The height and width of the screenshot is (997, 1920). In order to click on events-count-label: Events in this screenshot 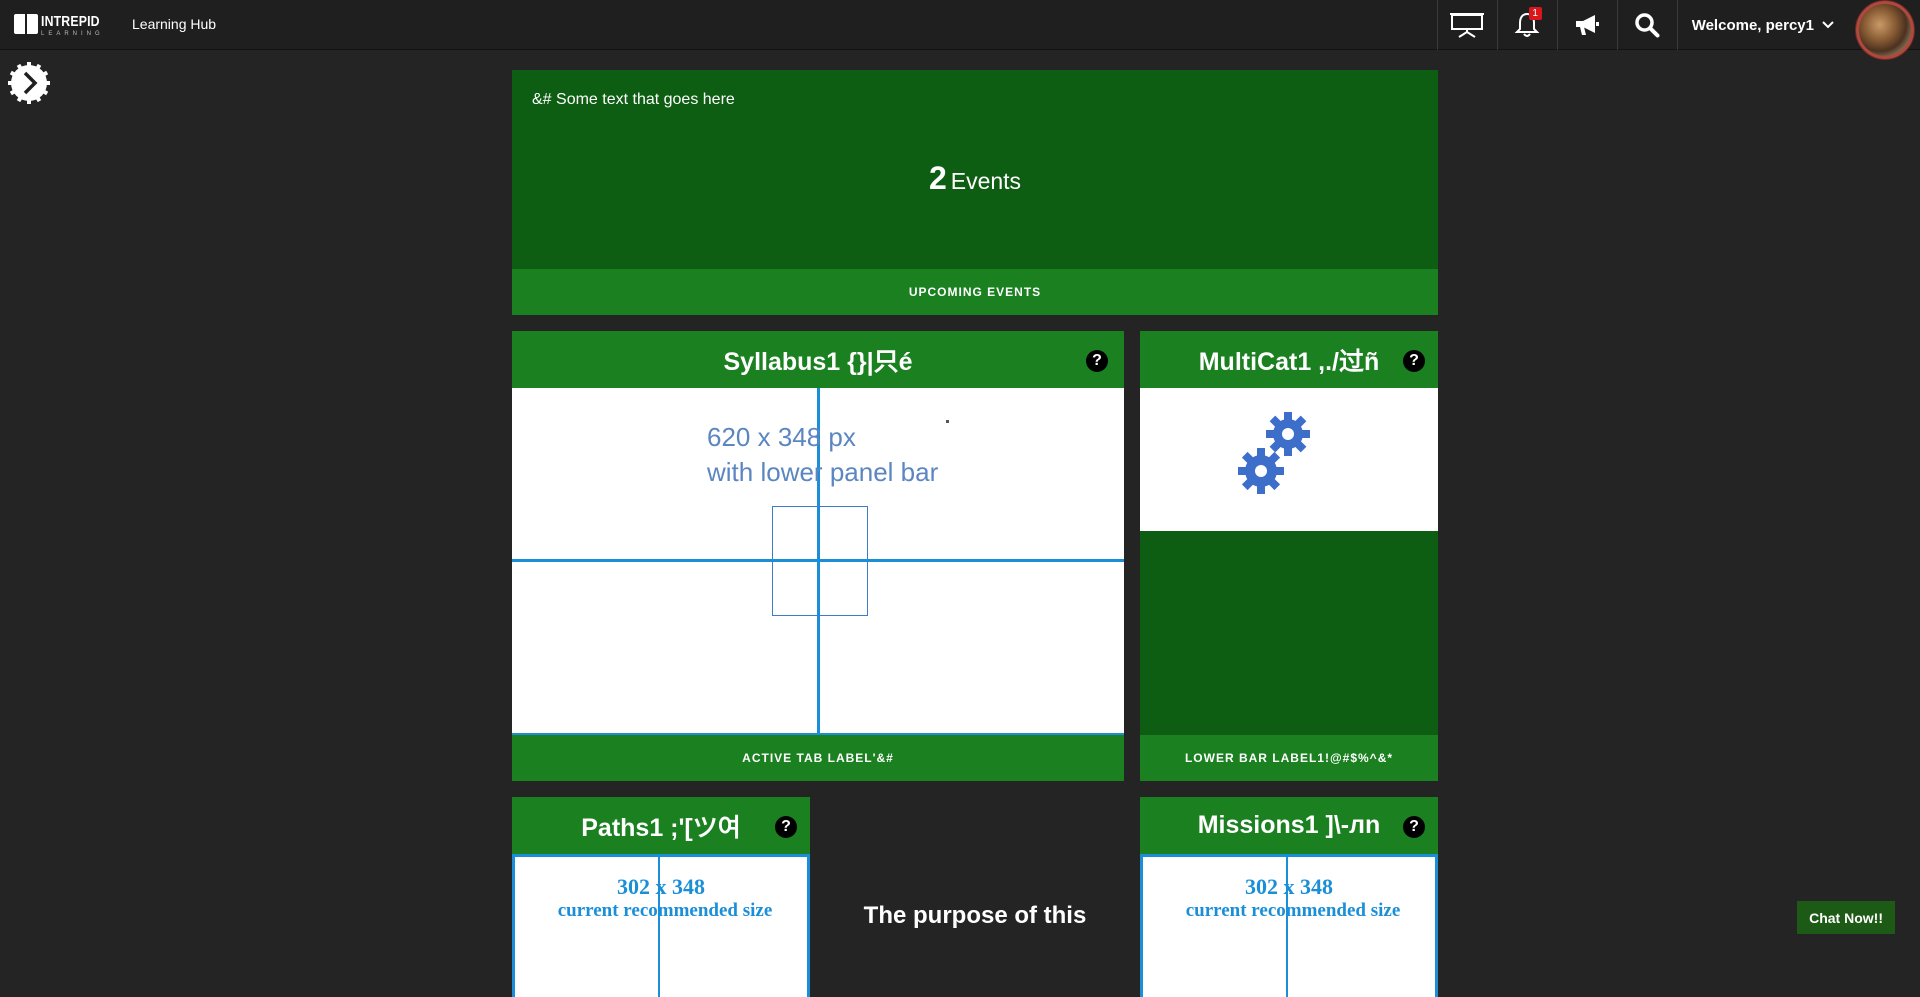, I will do `click(986, 181)`.